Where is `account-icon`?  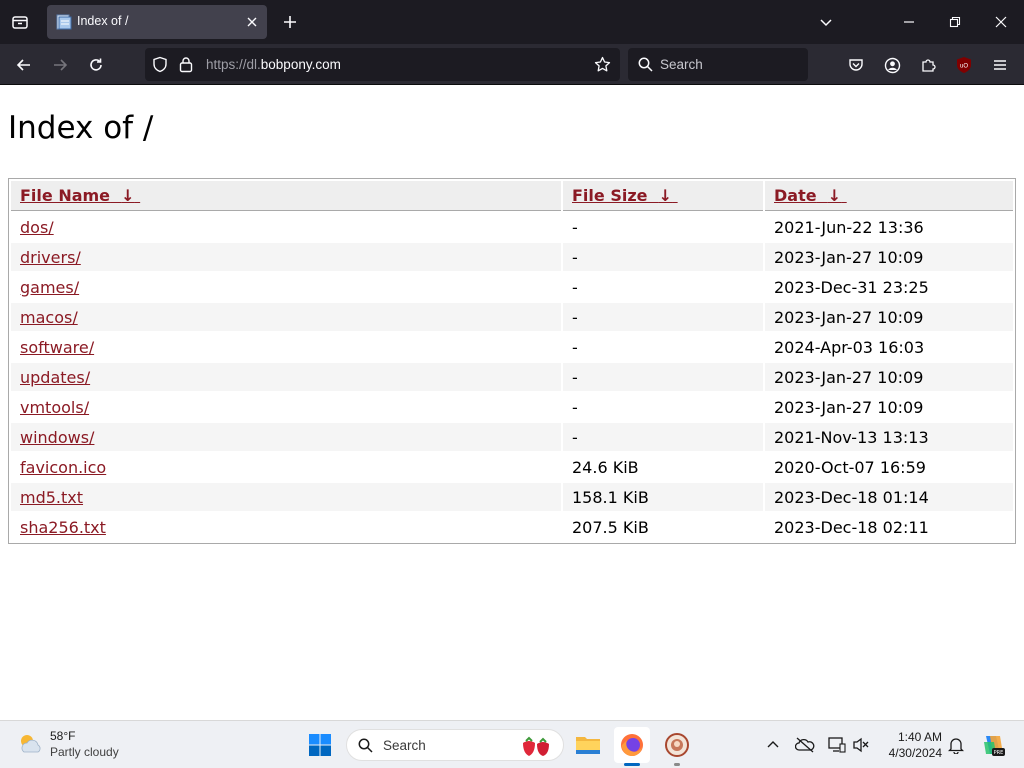
account-icon is located at coordinates (892, 65).